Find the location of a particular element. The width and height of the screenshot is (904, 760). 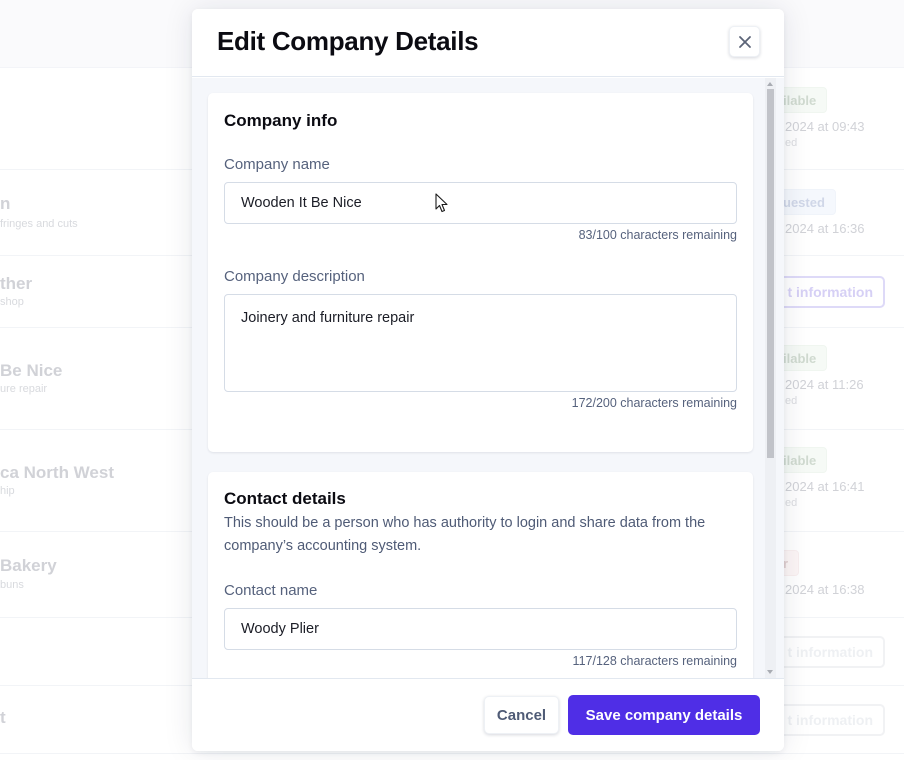

modal-scrollbar is located at coordinates (770, 378).